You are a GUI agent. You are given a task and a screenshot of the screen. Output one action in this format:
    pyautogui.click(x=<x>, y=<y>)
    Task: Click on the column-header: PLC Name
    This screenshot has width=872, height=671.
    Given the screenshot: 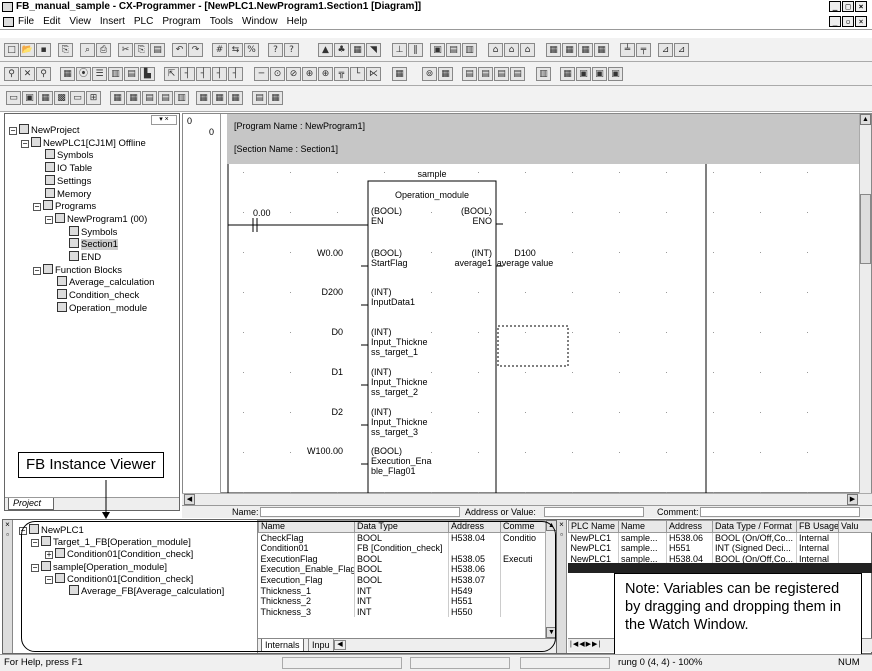 What is the action you would take?
    pyautogui.click(x=593, y=526)
    